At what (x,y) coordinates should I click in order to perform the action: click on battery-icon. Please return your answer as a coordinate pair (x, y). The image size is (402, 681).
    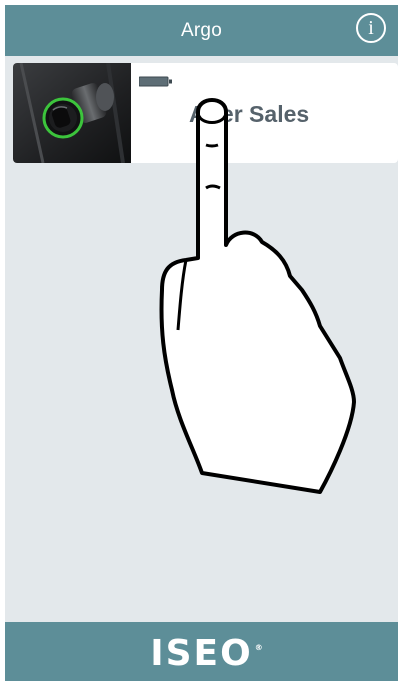
    Looking at the image, I should click on (155, 84).